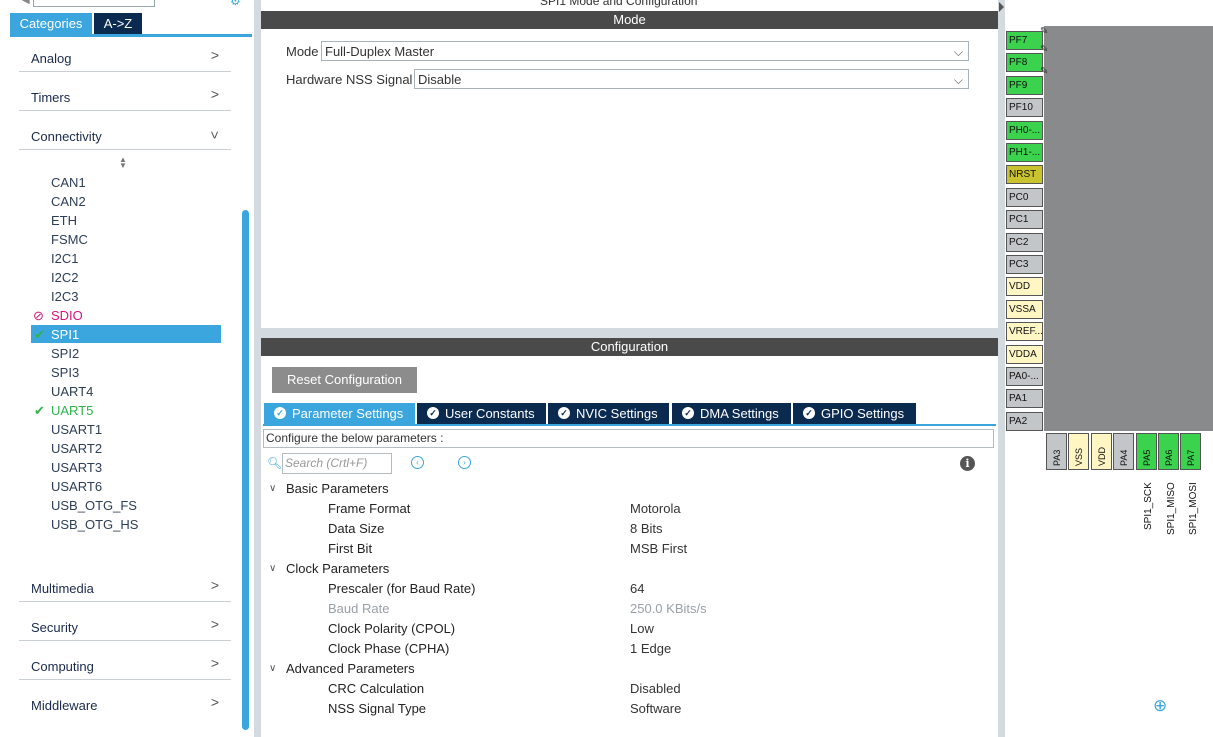 Image resolution: width=1213 pixels, height=737 pixels. What do you see at coordinates (125, 55) in the screenshot?
I see `category-analog: Analog >` at bounding box center [125, 55].